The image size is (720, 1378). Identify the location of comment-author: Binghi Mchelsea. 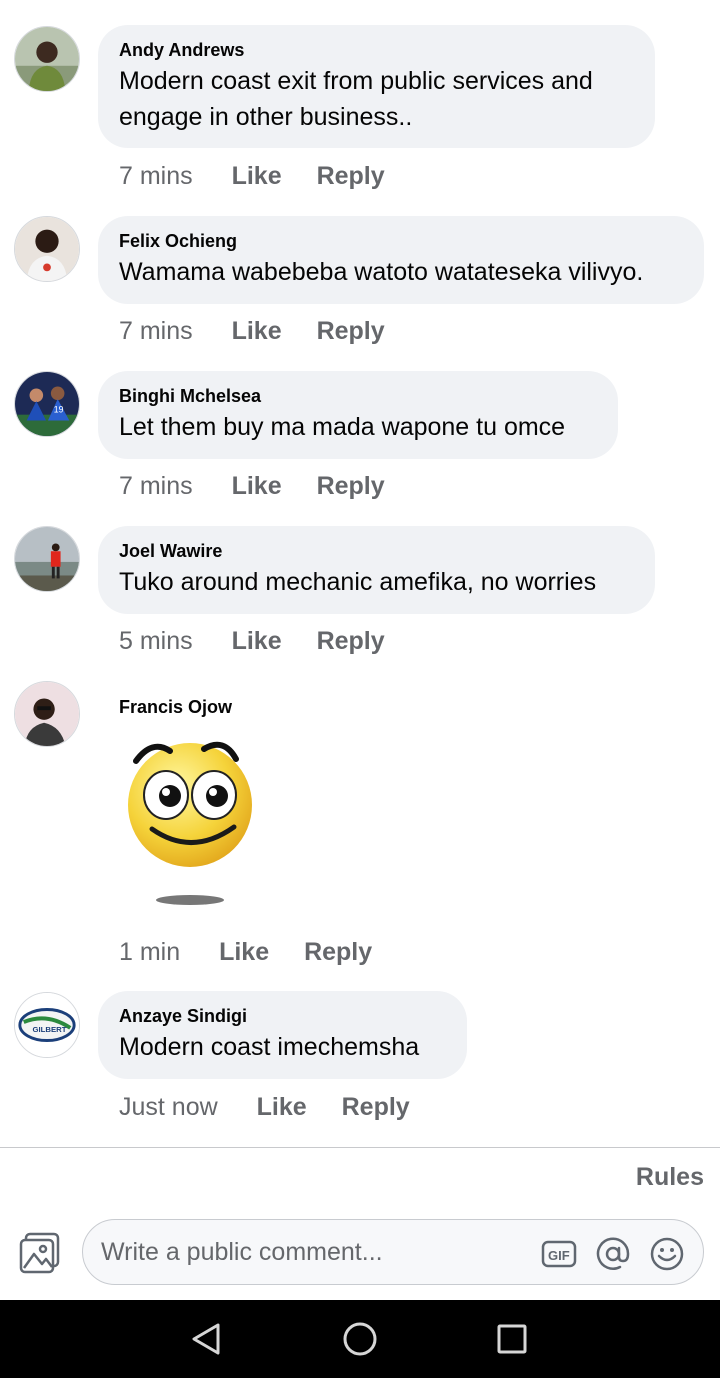
(357, 396).